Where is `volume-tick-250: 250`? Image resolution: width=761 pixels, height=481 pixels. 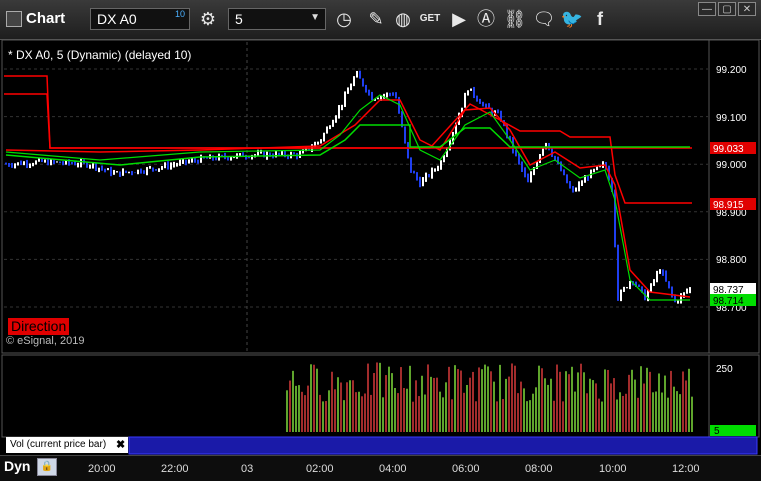 volume-tick-250: 250 is located at coordinates (724, 369).